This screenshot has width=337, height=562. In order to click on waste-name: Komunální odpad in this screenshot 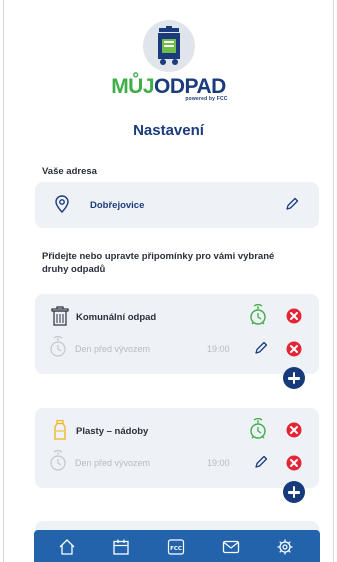, I will do `click(116, 317)`.